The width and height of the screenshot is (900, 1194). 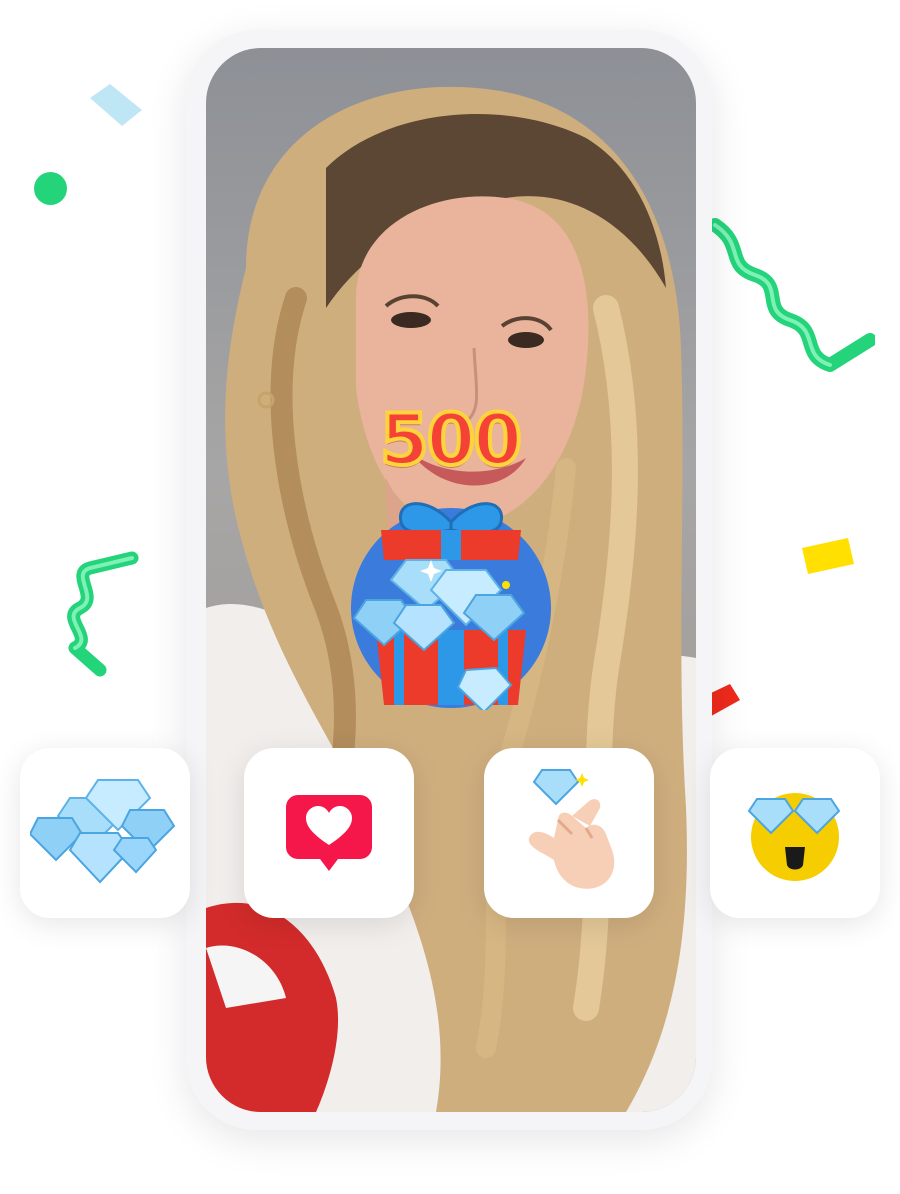 I want to click on diamonds-card, so click(x=105, y=833).